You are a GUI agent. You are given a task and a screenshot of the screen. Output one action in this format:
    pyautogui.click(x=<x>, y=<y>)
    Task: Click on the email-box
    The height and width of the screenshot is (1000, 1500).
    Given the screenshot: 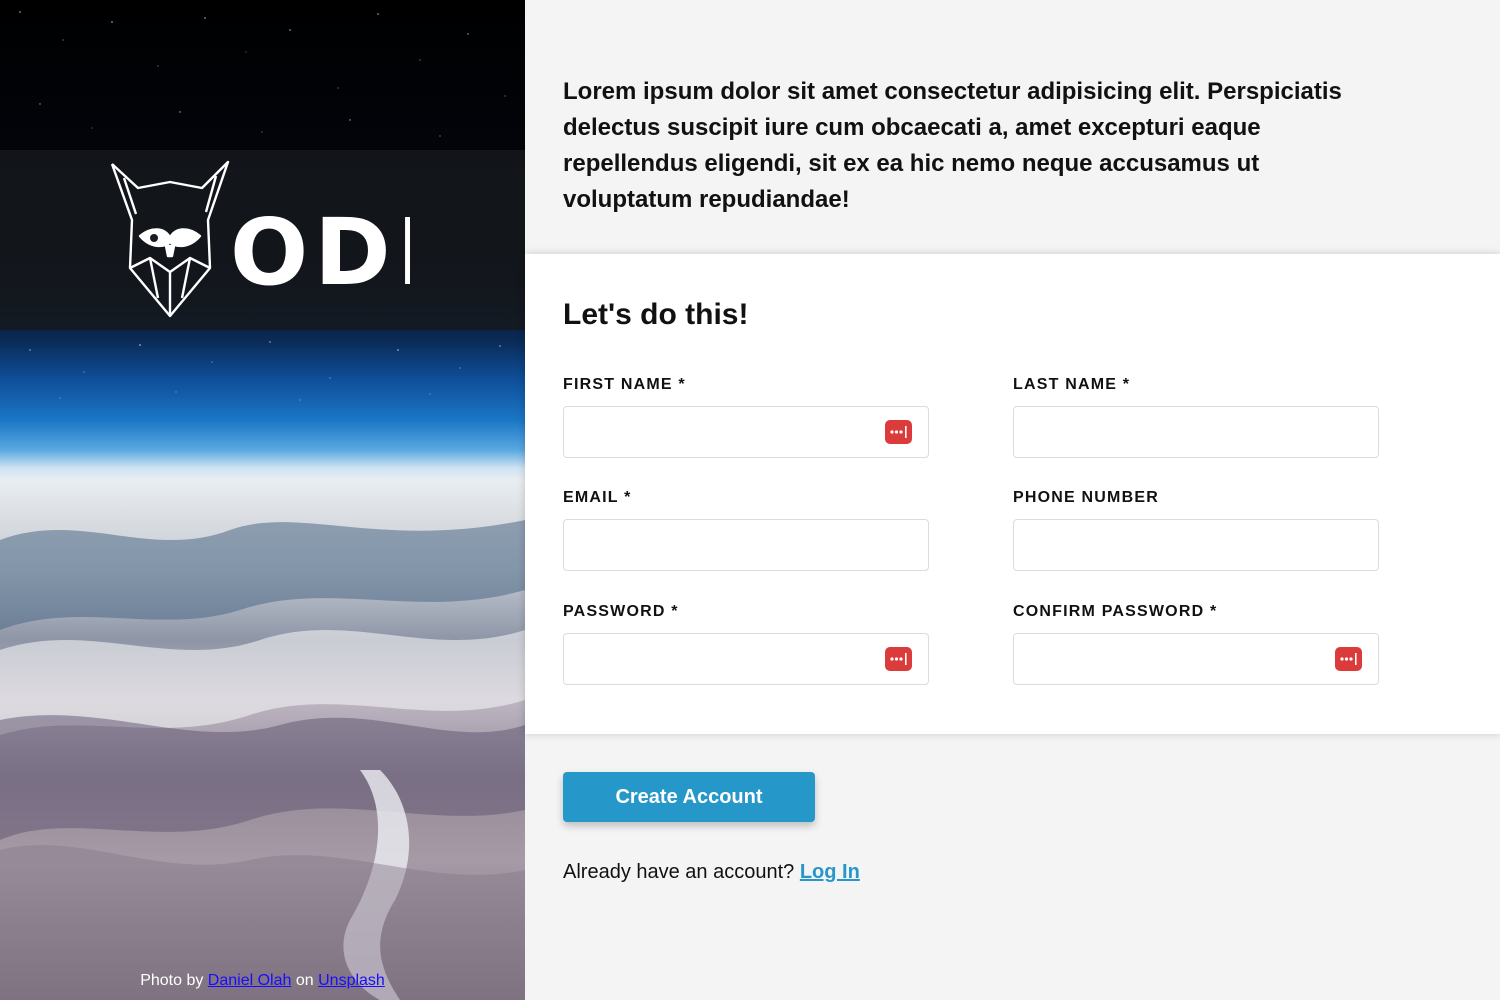 What is the action you would take?
    pyautogui.click(x=746, y=545)
    